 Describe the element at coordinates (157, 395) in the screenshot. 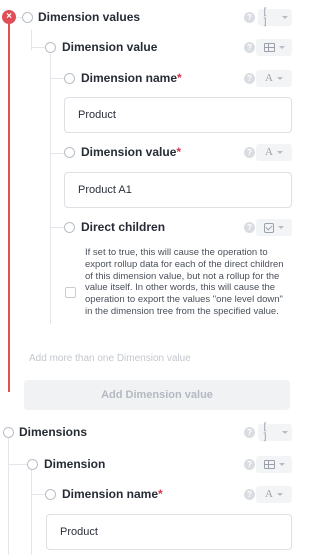

I see `add-dimension-value-button: Add Dimension value` at that location.